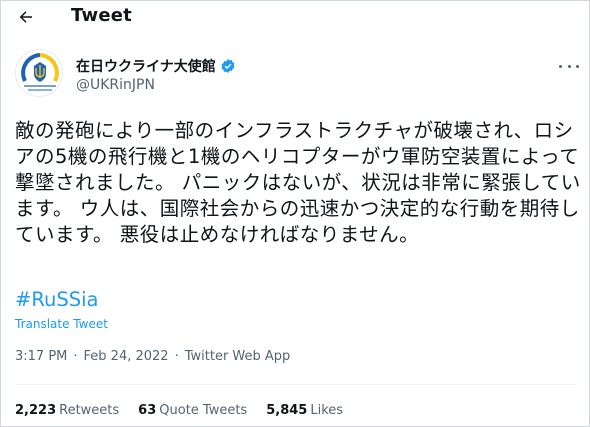  Describe the element at coordinates (36, 410) in the screenshot. I see `retweets-count: 2,223` at that location.